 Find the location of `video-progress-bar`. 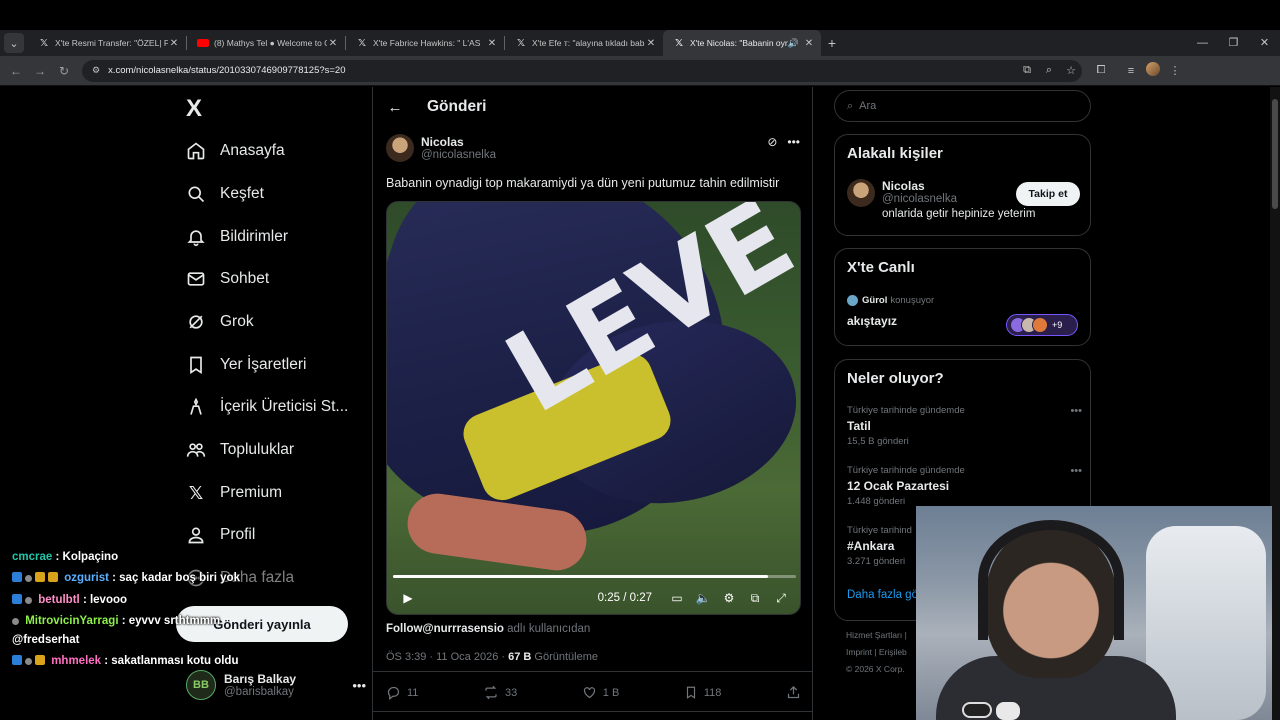

video-progress-bar is located at coordinates (594, 576).